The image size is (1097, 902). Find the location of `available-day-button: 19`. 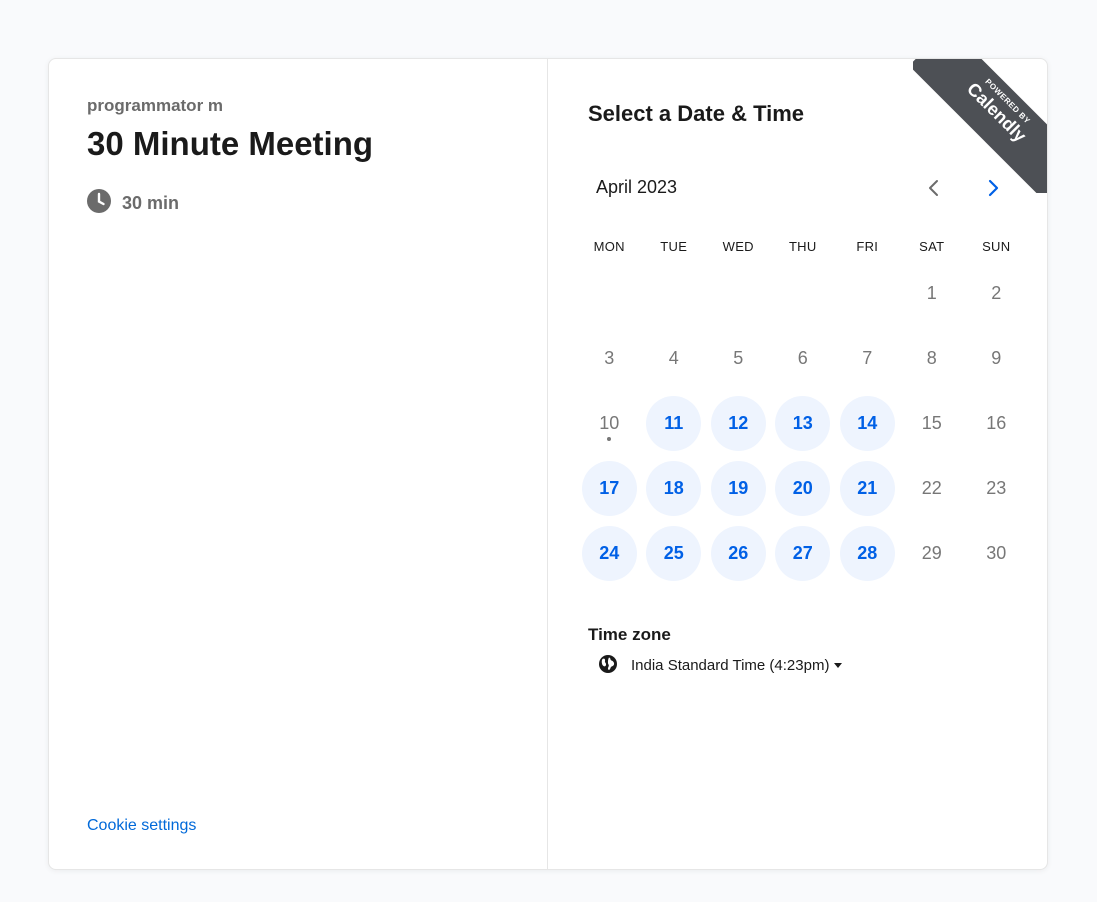

available-day-button: 19 is located at coordinates (738, 488).